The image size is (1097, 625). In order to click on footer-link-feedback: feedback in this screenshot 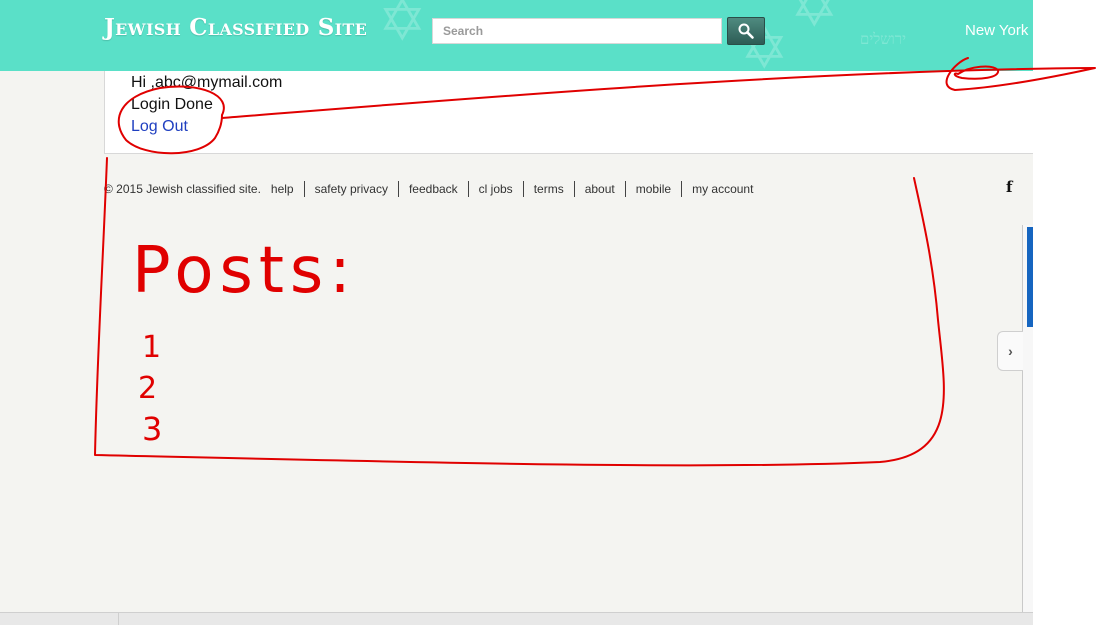, I will do `click(432, 189)`.